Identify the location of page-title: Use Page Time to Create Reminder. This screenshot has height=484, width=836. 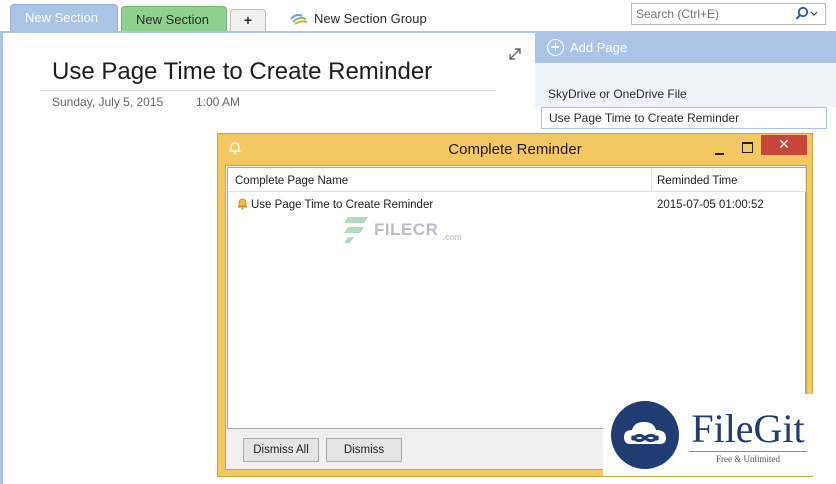
(242, 72).